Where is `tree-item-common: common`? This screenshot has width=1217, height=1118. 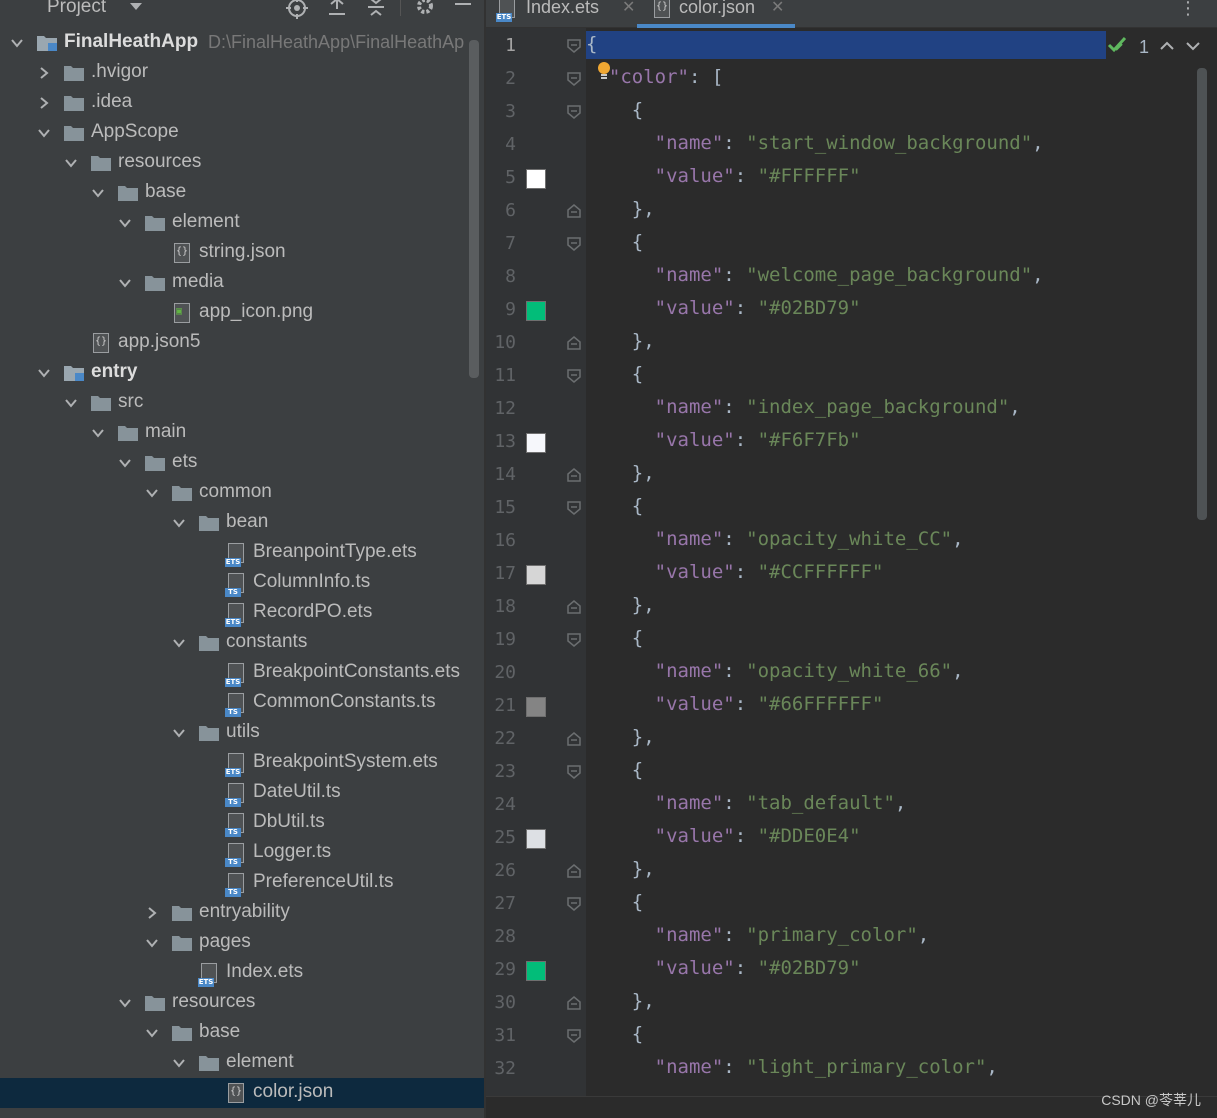 tree-item-common: common is located at coordinates (242, 493).